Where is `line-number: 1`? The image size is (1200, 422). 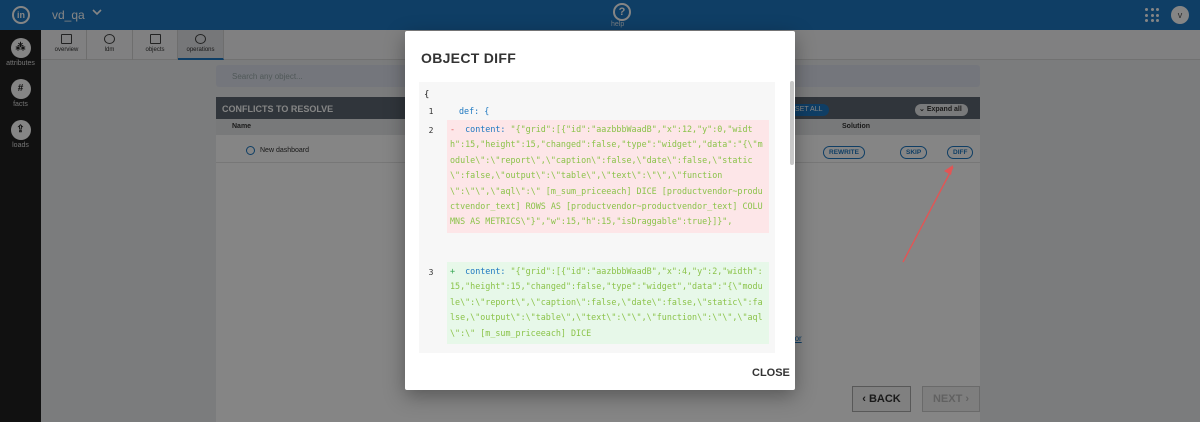
line-number: 1 is located at coordinates (431, 111).